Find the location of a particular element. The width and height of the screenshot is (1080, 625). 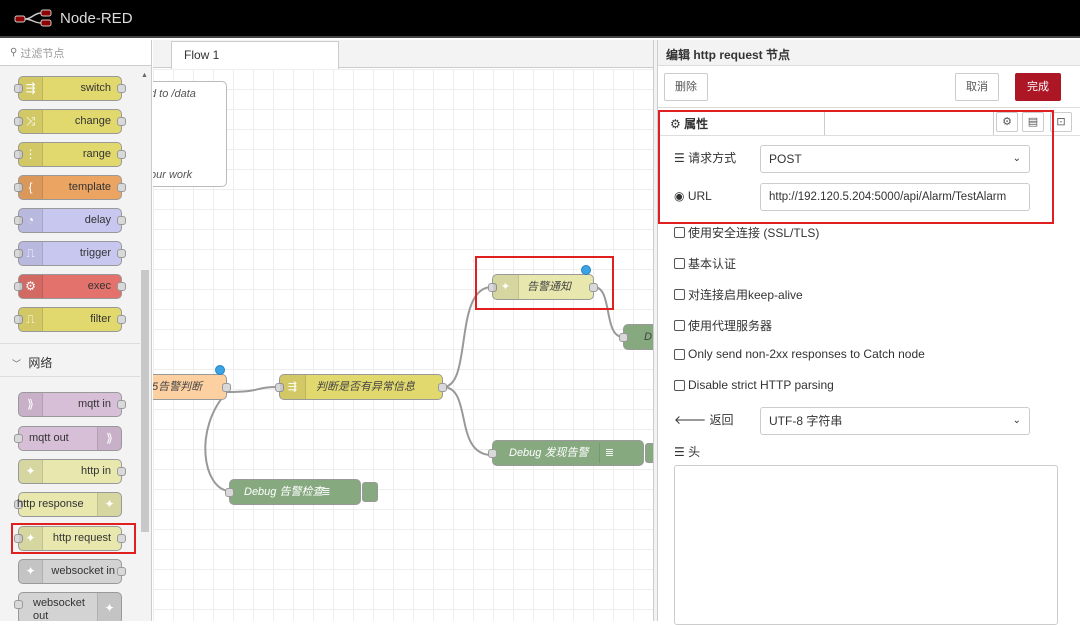

tab-label: 属性 is located at coordinates (696, 124).